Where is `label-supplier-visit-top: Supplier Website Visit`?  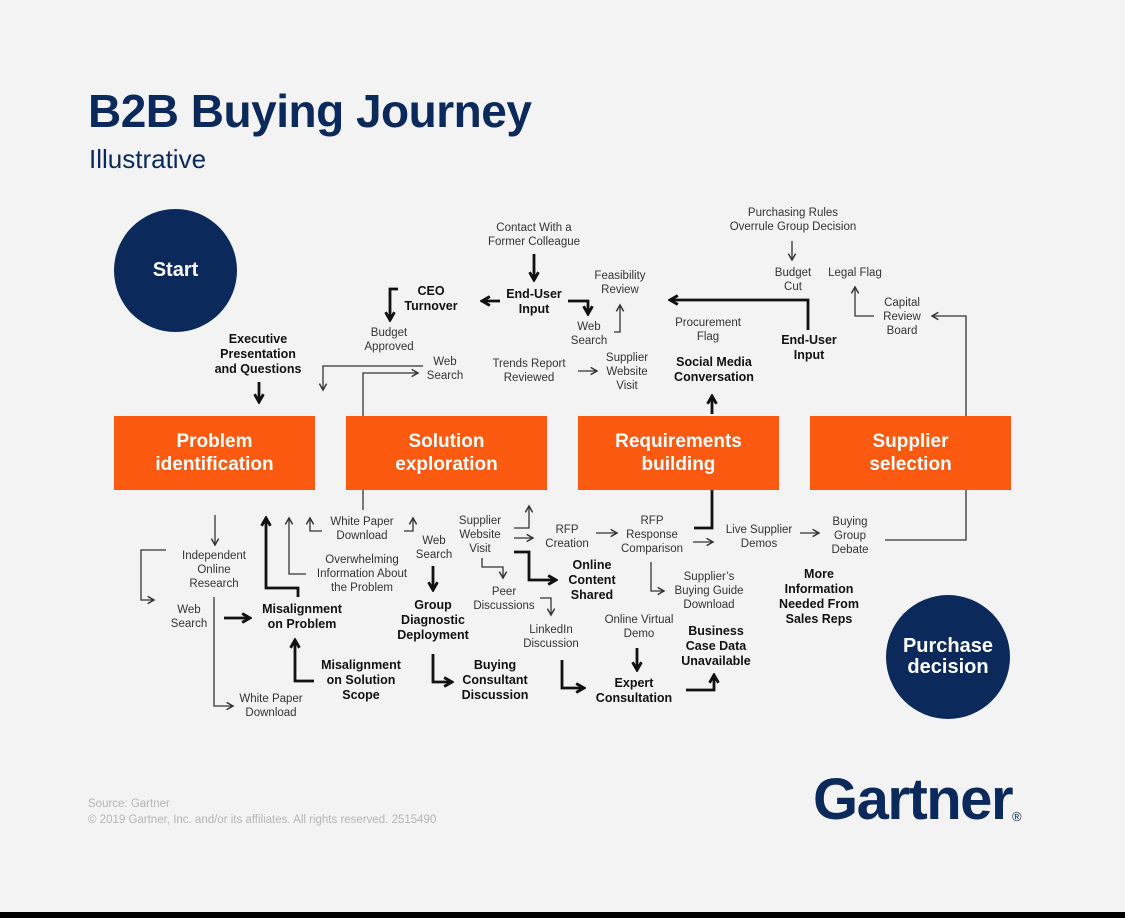
label-supplier-visit-top: Supplier Website Visit is located at coordinates (627, 372).